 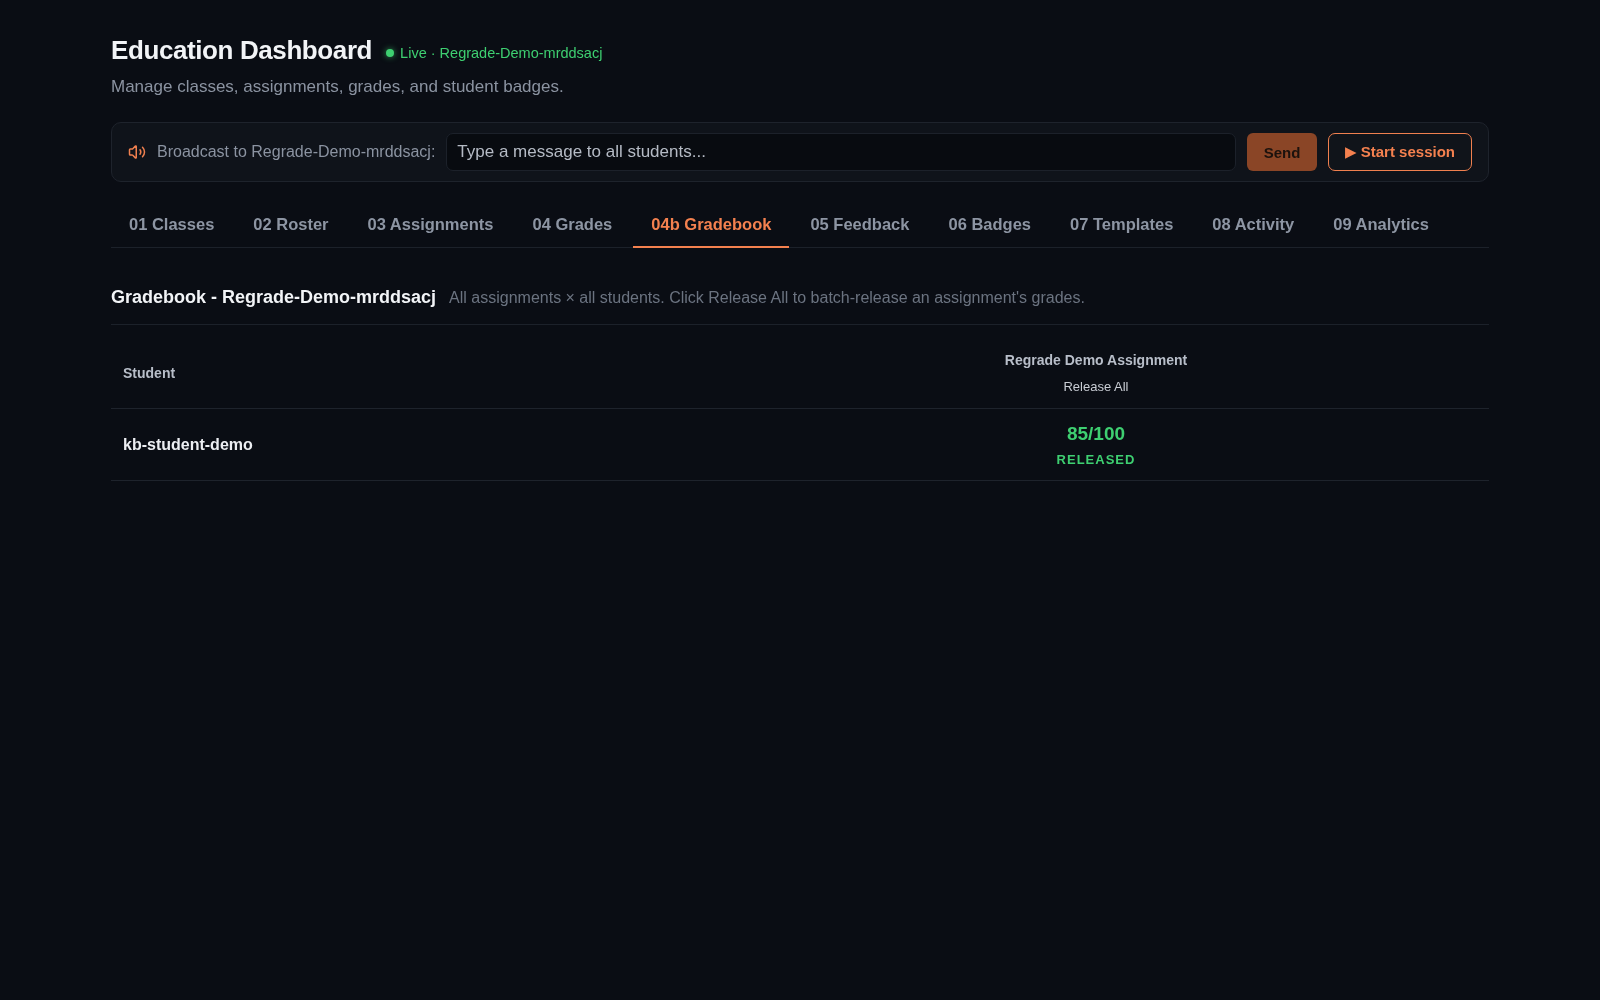 What do you see at coordinates (149, 372) in the screenshot?
I see `column-header: Student` at bounding box center [149, 372].